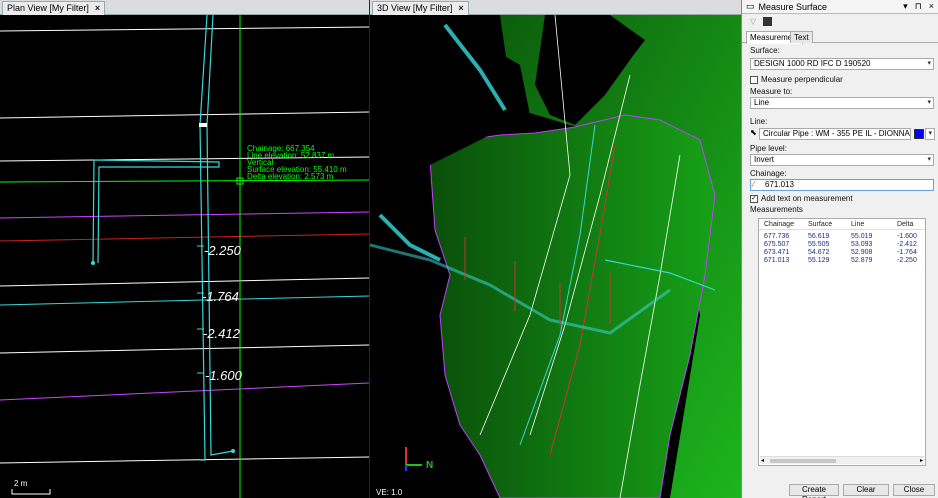  Describe the element at coordinates (754, 184) in the screenshot. I see `chainage-icon: ⁄` at that location.